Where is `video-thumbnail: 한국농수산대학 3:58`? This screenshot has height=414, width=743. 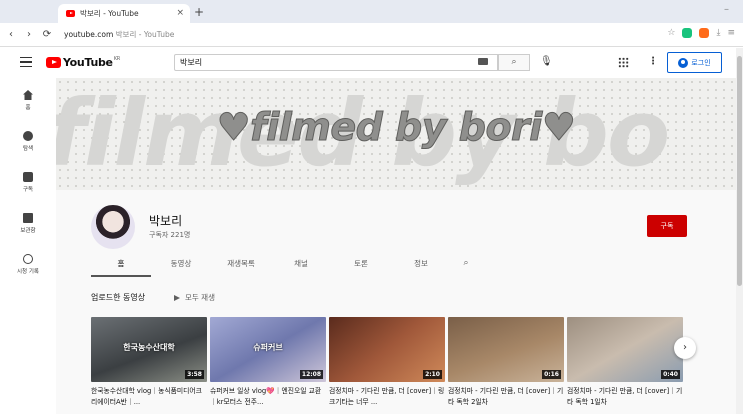
video-thumbnail: 한국농수산대학 3:58 is located at coordinates (149, 349).